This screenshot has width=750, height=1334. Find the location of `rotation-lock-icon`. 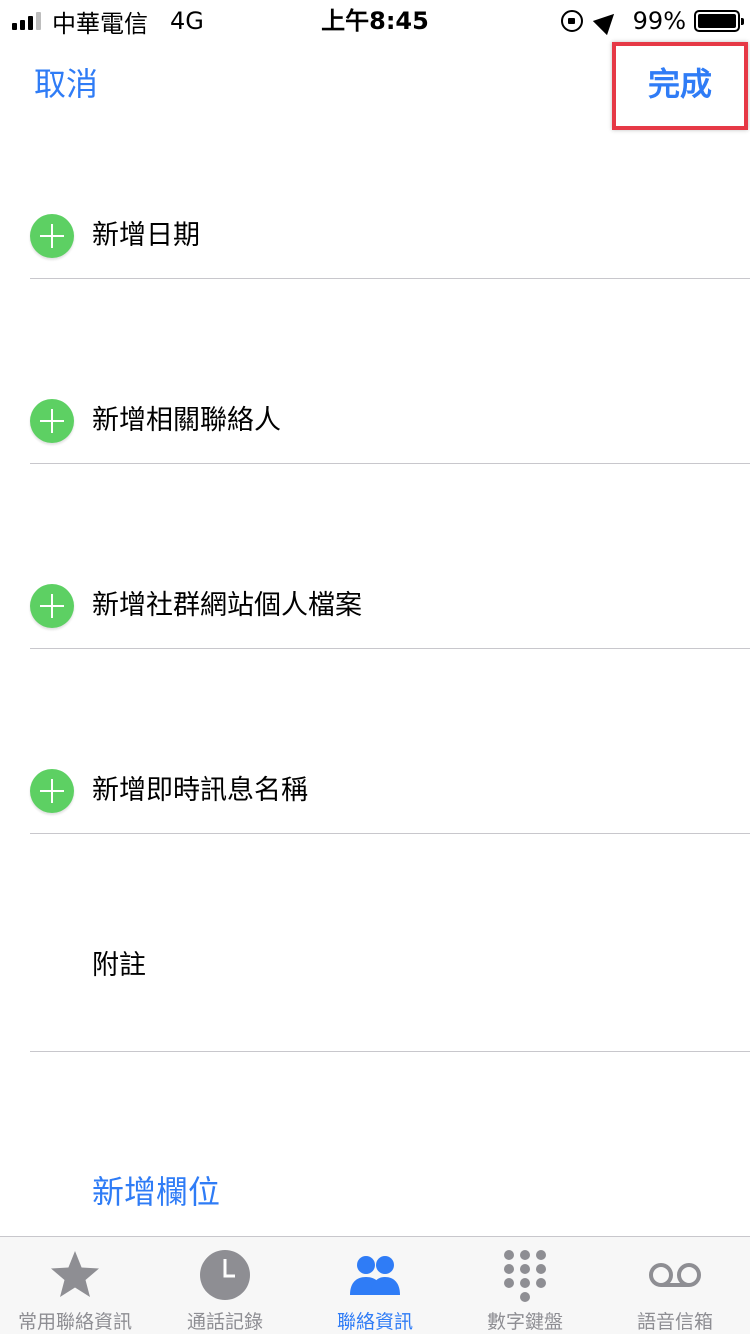

rotation-lock-icon is located at coordinates (571, 21).